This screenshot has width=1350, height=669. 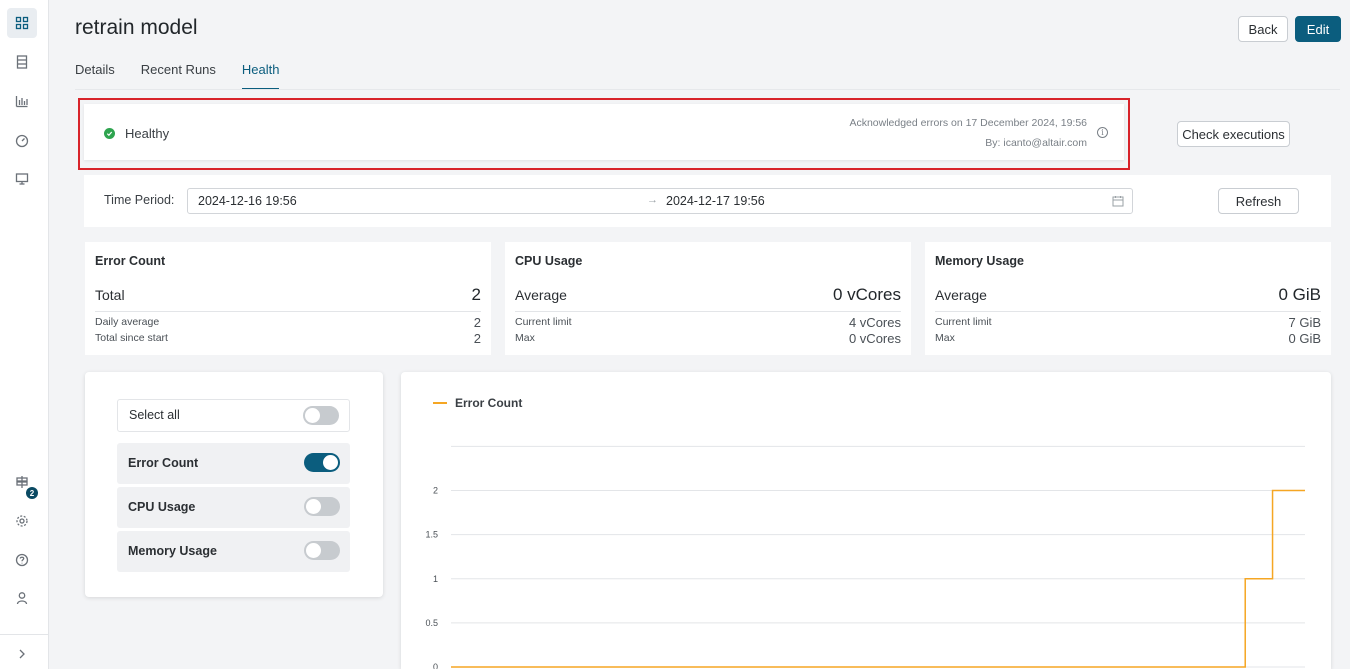 I want to click on sidebar: 2, so click(x=24, y=334).